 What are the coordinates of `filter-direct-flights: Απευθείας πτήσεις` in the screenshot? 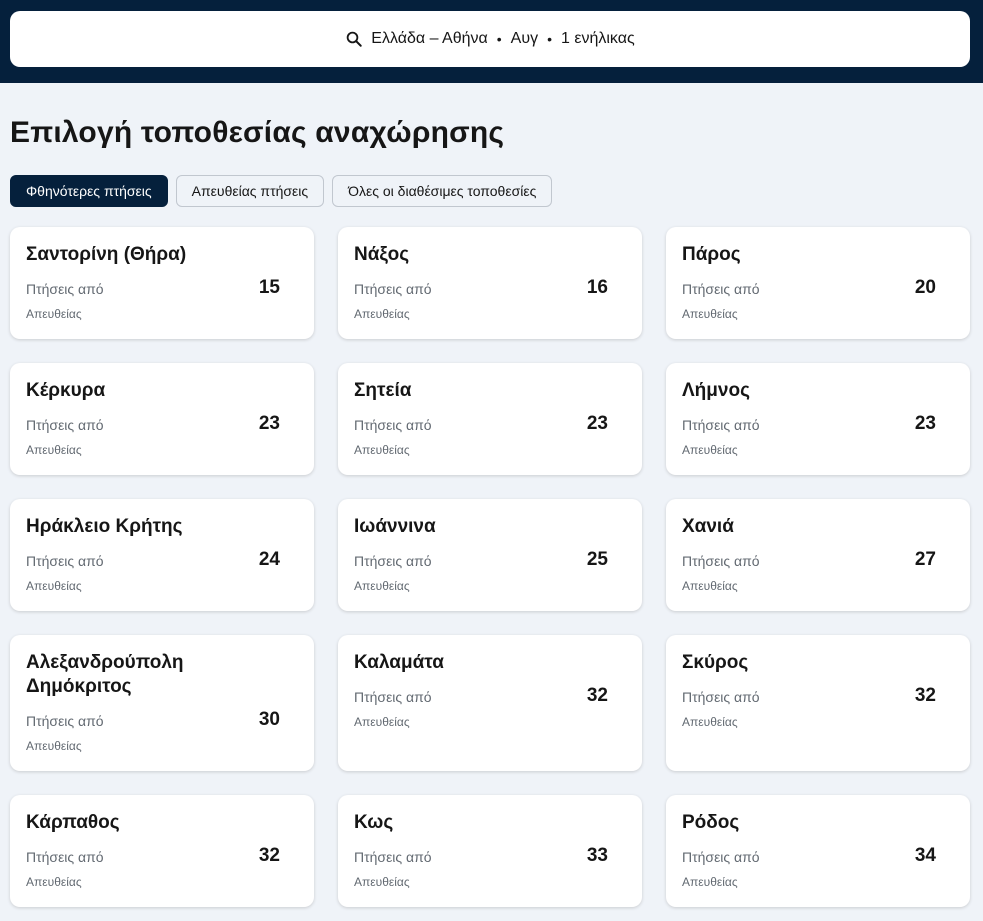 It's located at (250, 191).